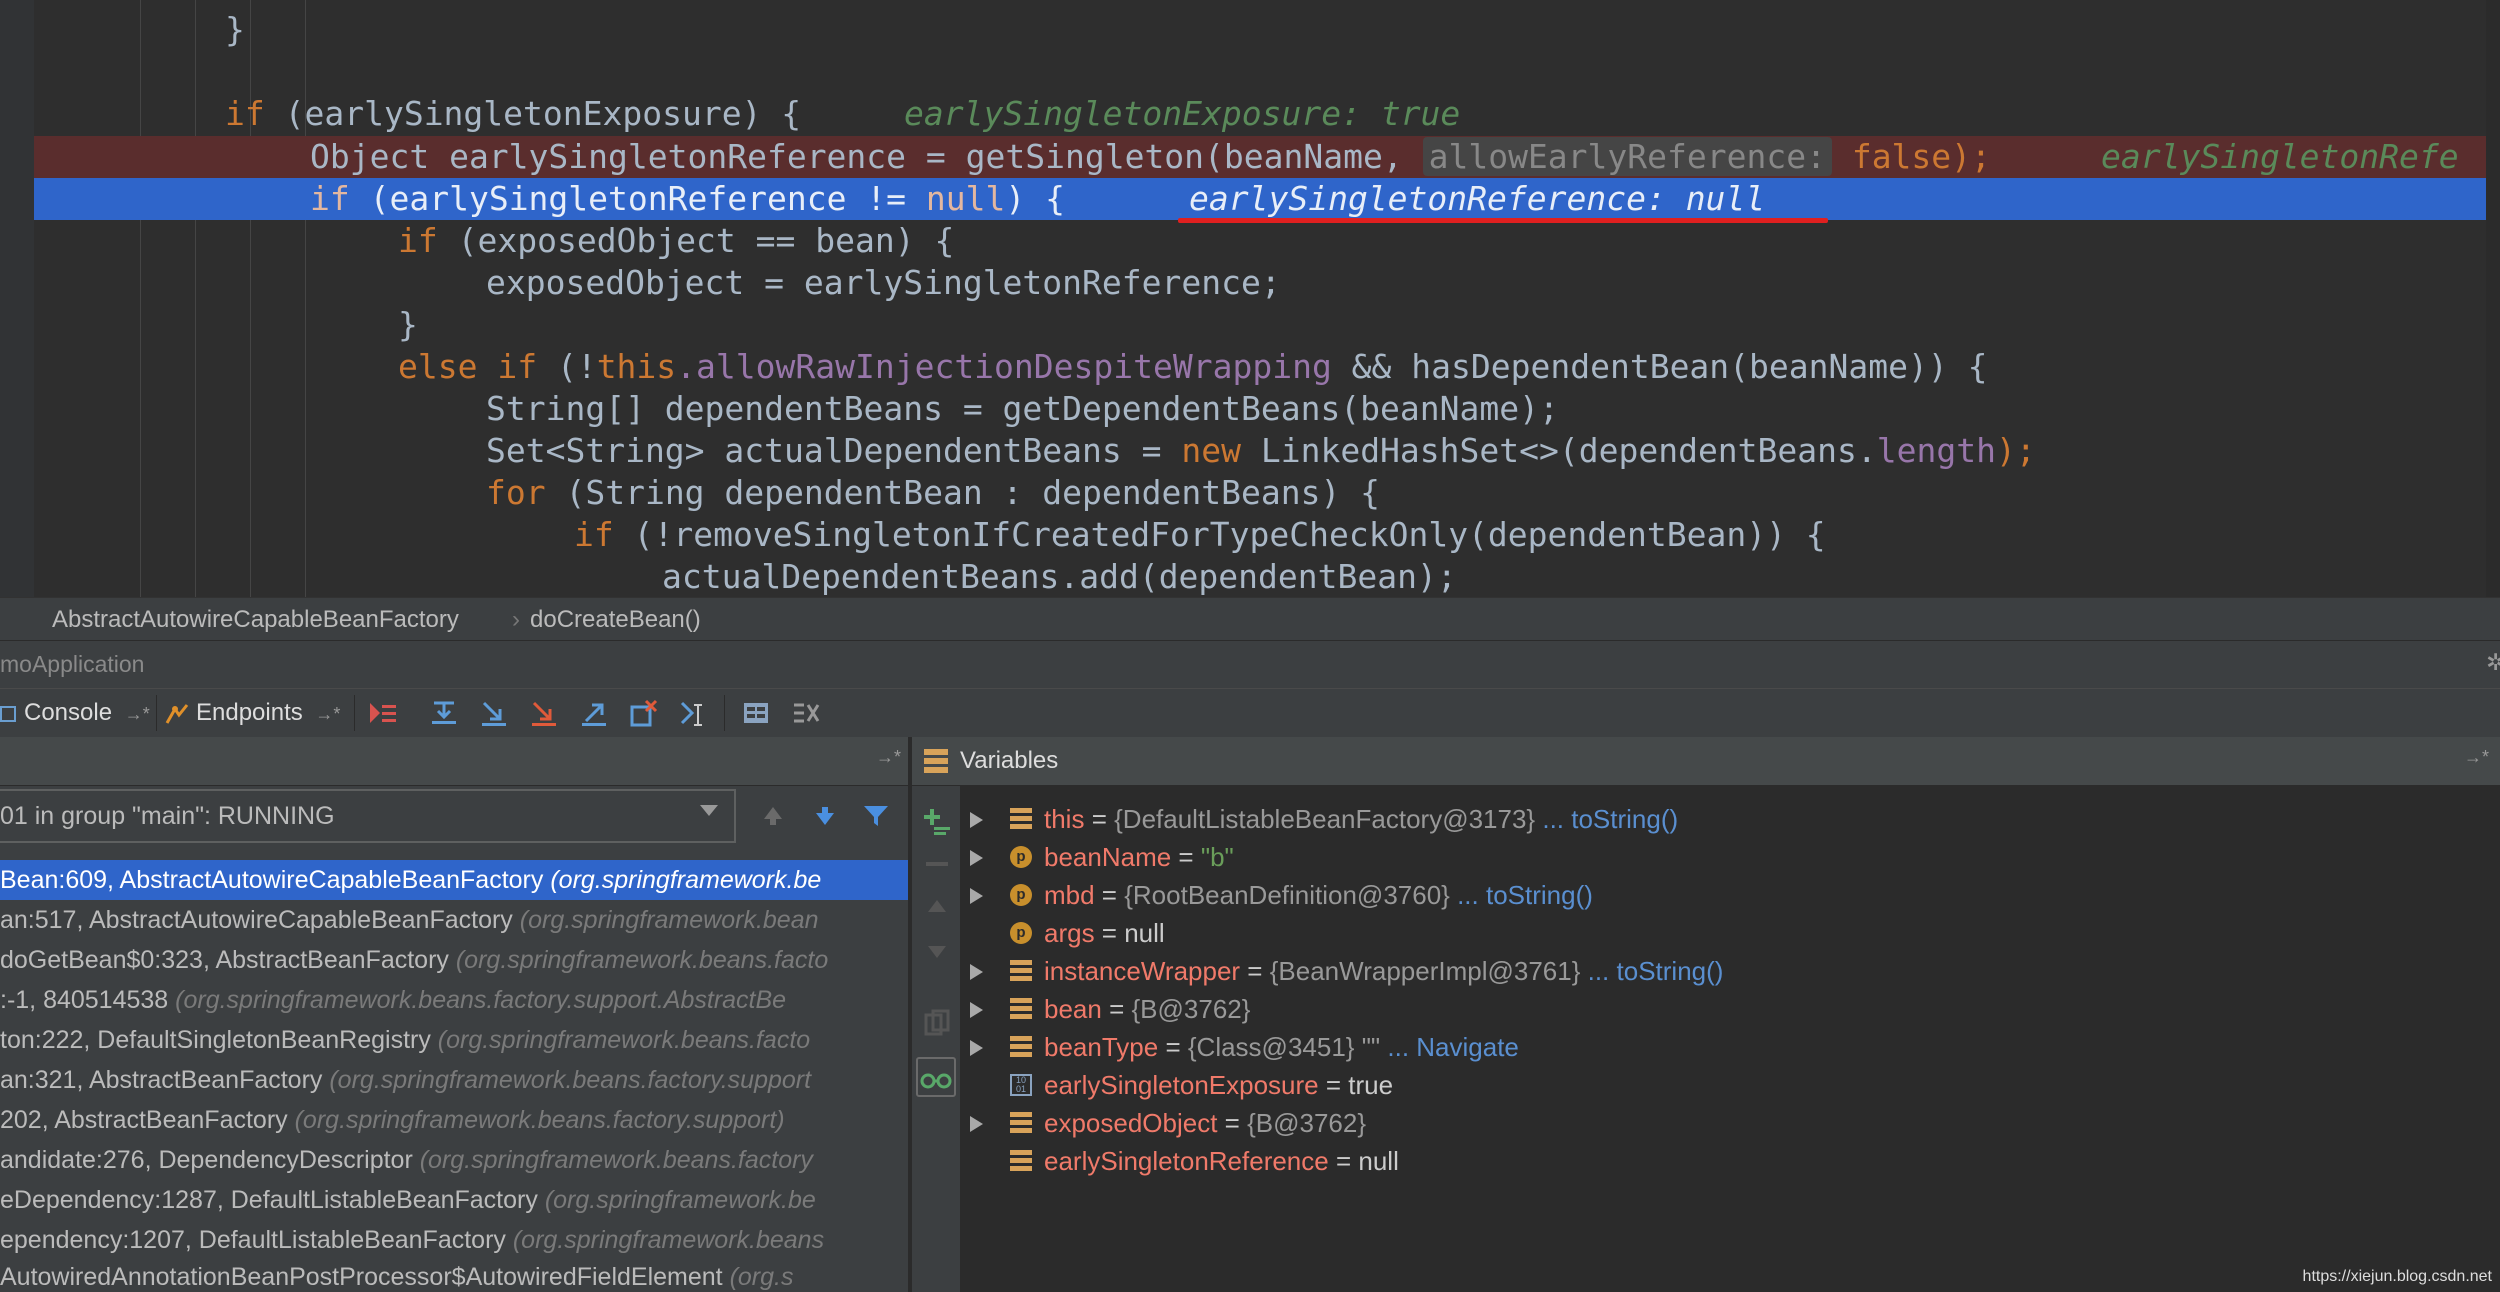 The height and width of the screenshot is (1292, 2500). I want to click on trace-current-stream-icon, so click(806, 713).